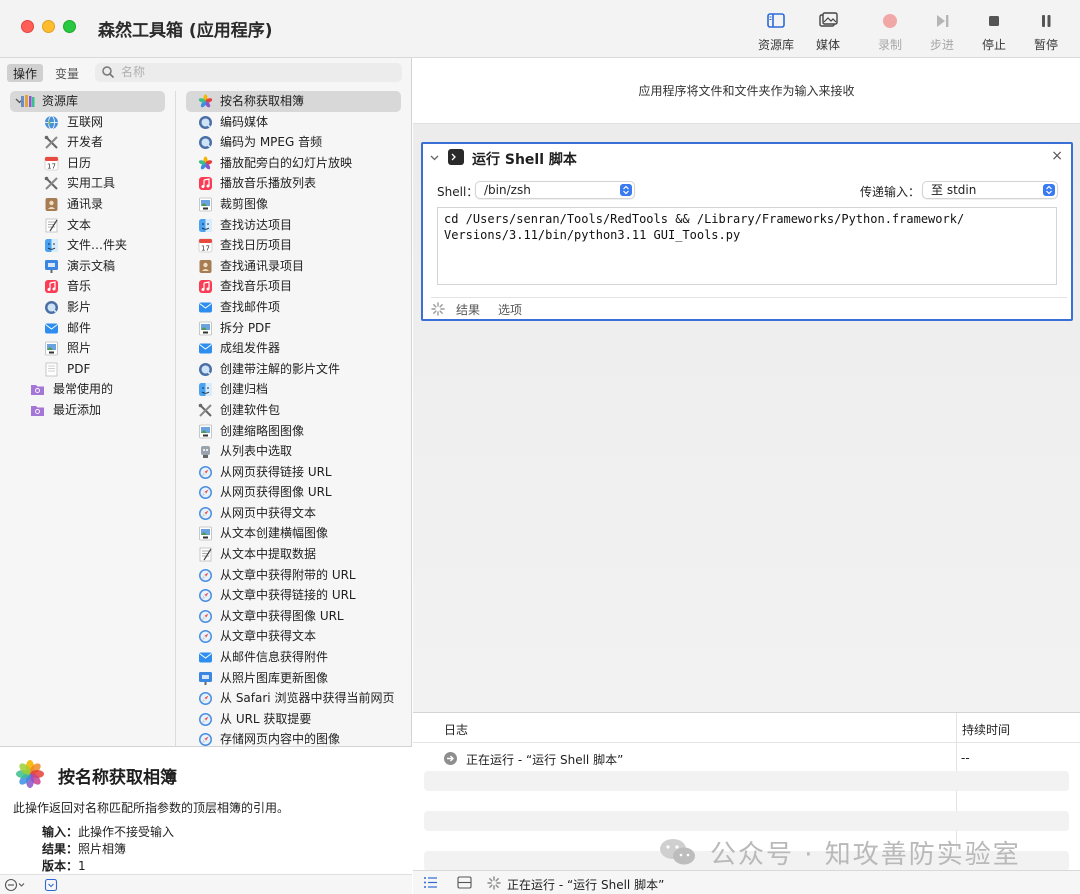 The height and width of the screenshot is (894, 1080). I want to click on action-item: 从邮件信息获得附件, so click(294, 657).